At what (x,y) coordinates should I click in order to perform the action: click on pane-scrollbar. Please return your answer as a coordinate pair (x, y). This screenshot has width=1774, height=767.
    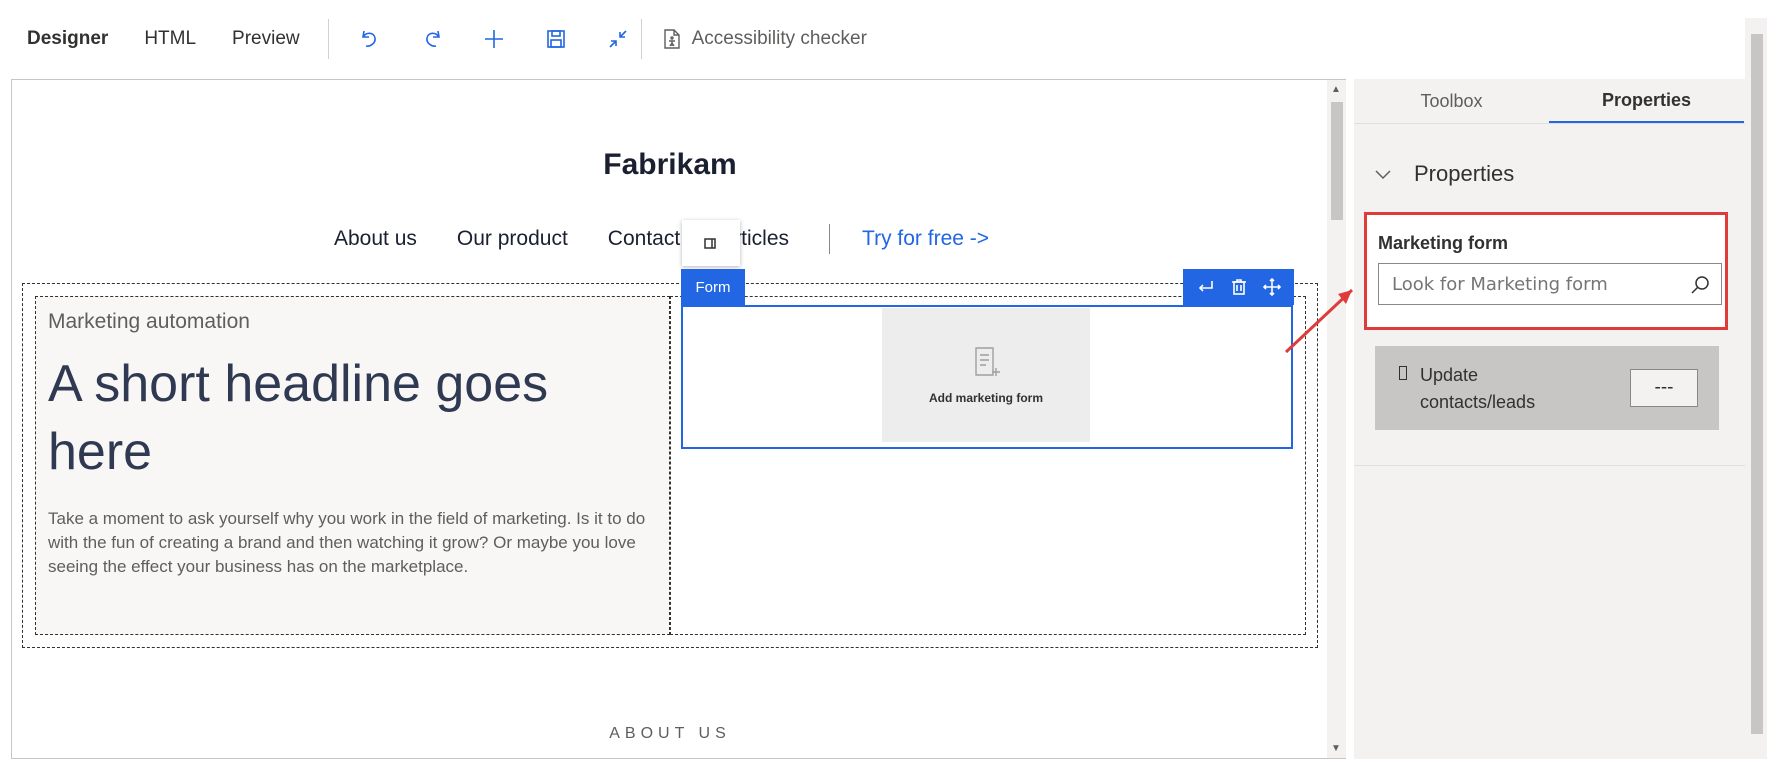
    Looking at the image, I should click on (1756, 388).